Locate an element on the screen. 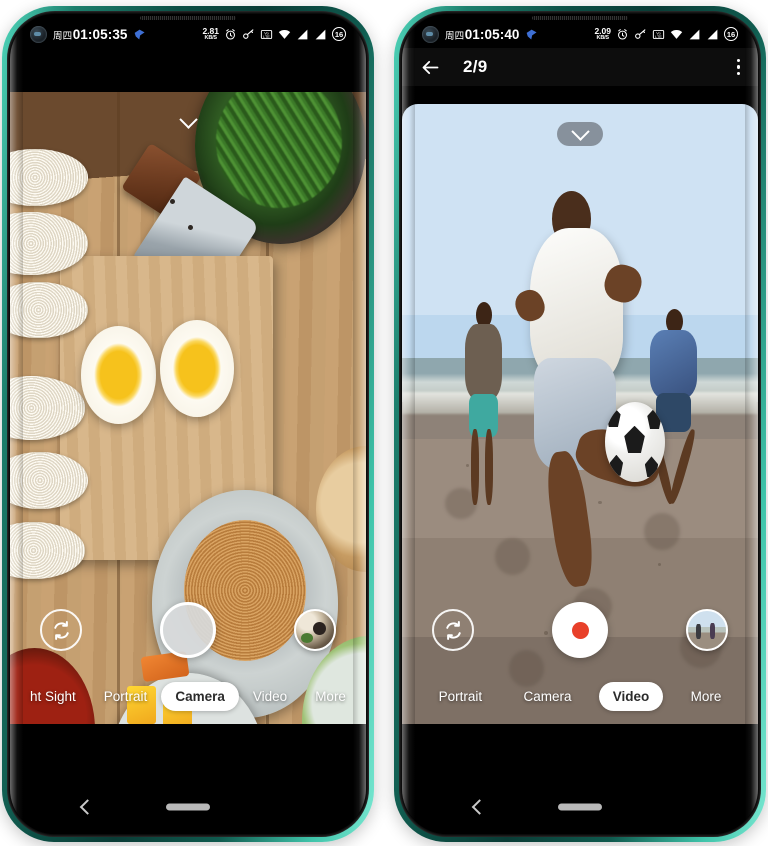 This screenshot has height=846, width=768. shutter-button is located at coordinates (188, 630).